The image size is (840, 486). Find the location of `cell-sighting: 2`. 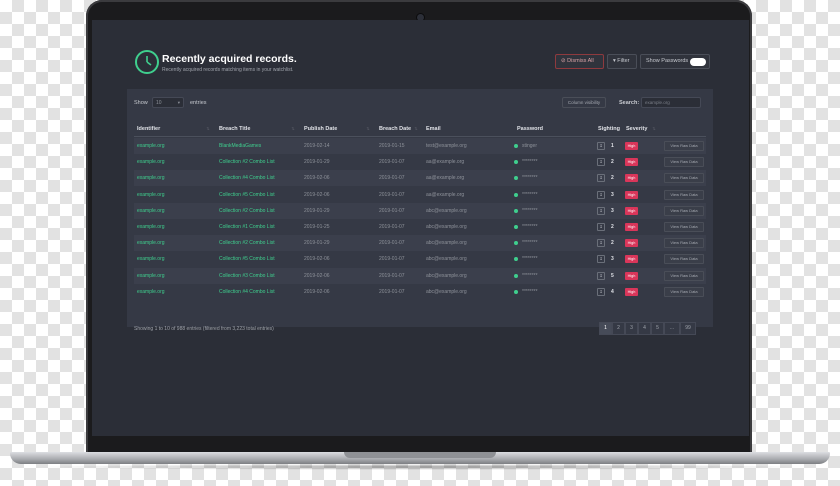

cell-sighting: 2 is located at coordinates (612, 178).